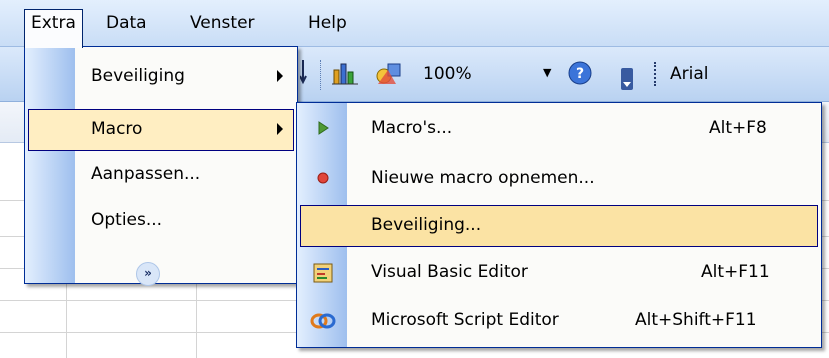 This screenshot has width=829, height=358. I want to click on play-icon, so click(323, 128).